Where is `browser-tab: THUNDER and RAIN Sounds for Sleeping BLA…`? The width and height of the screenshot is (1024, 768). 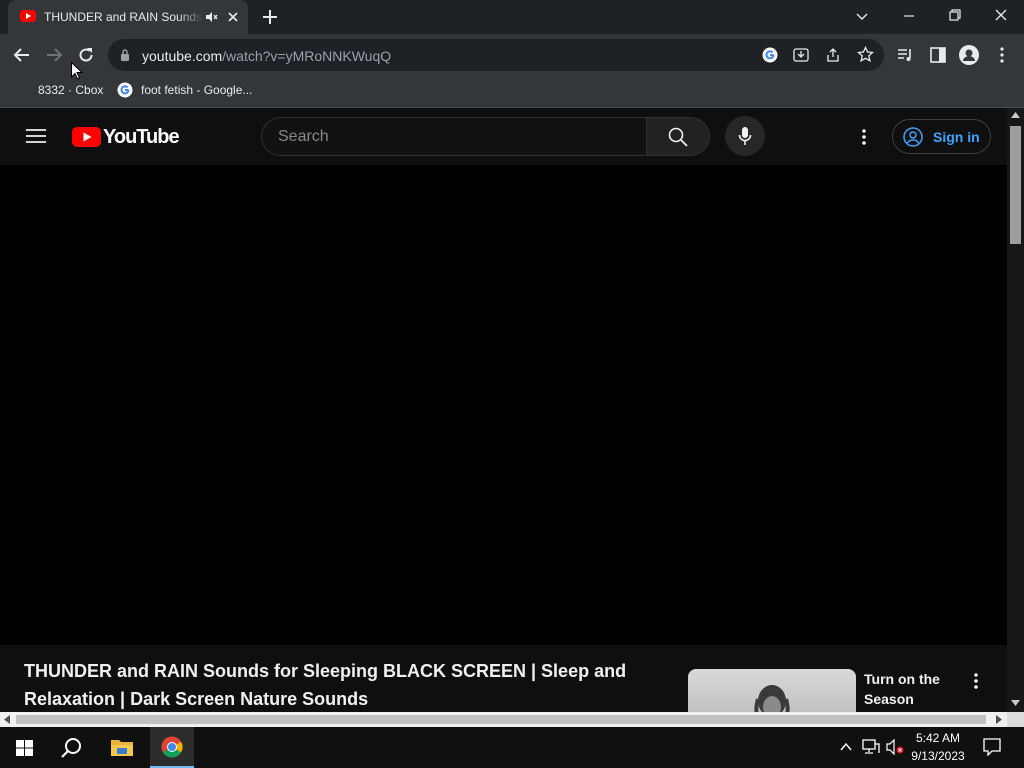
browser-tab: THUNDER and RAIN Sounds for Sleeping BLA… is located at coordinates (128, 17).